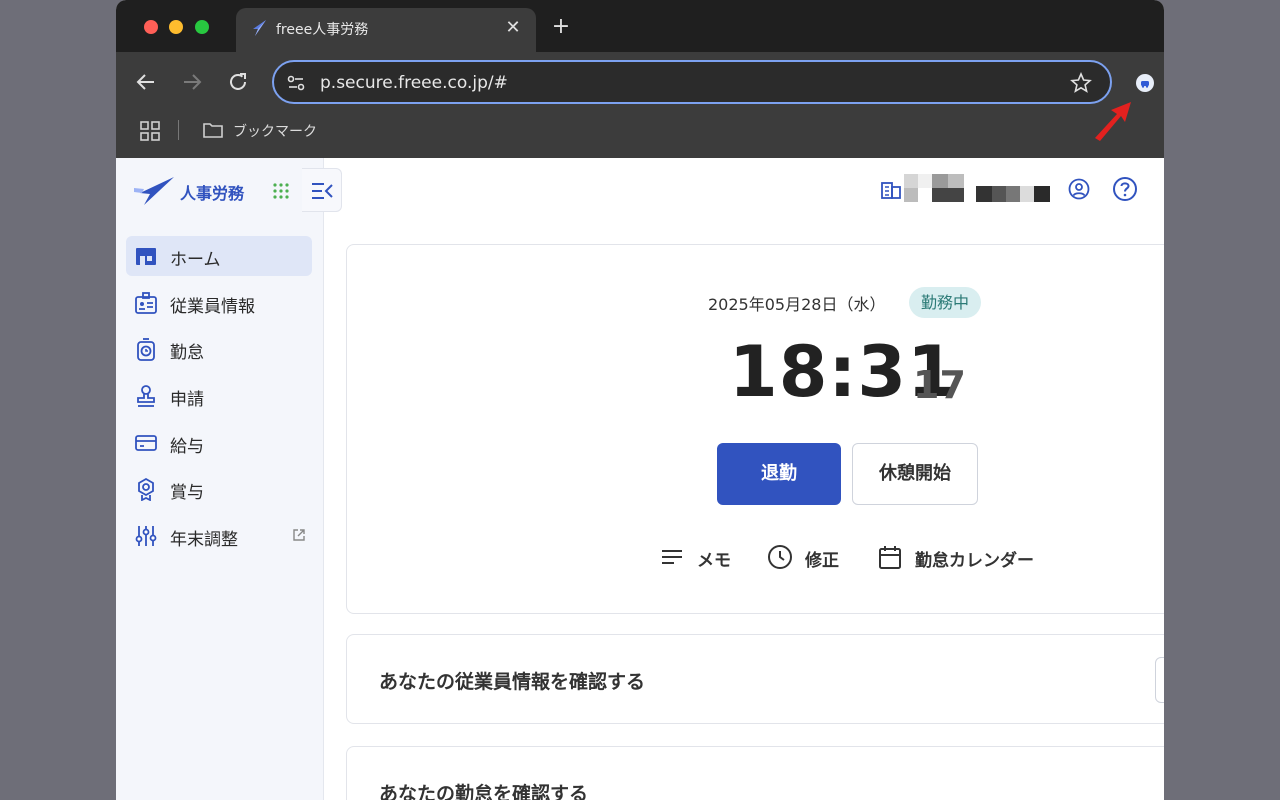 The image size is (1280, 800). I want to click on browser-tab: freee人事労務 ✕, so click(386, 30).